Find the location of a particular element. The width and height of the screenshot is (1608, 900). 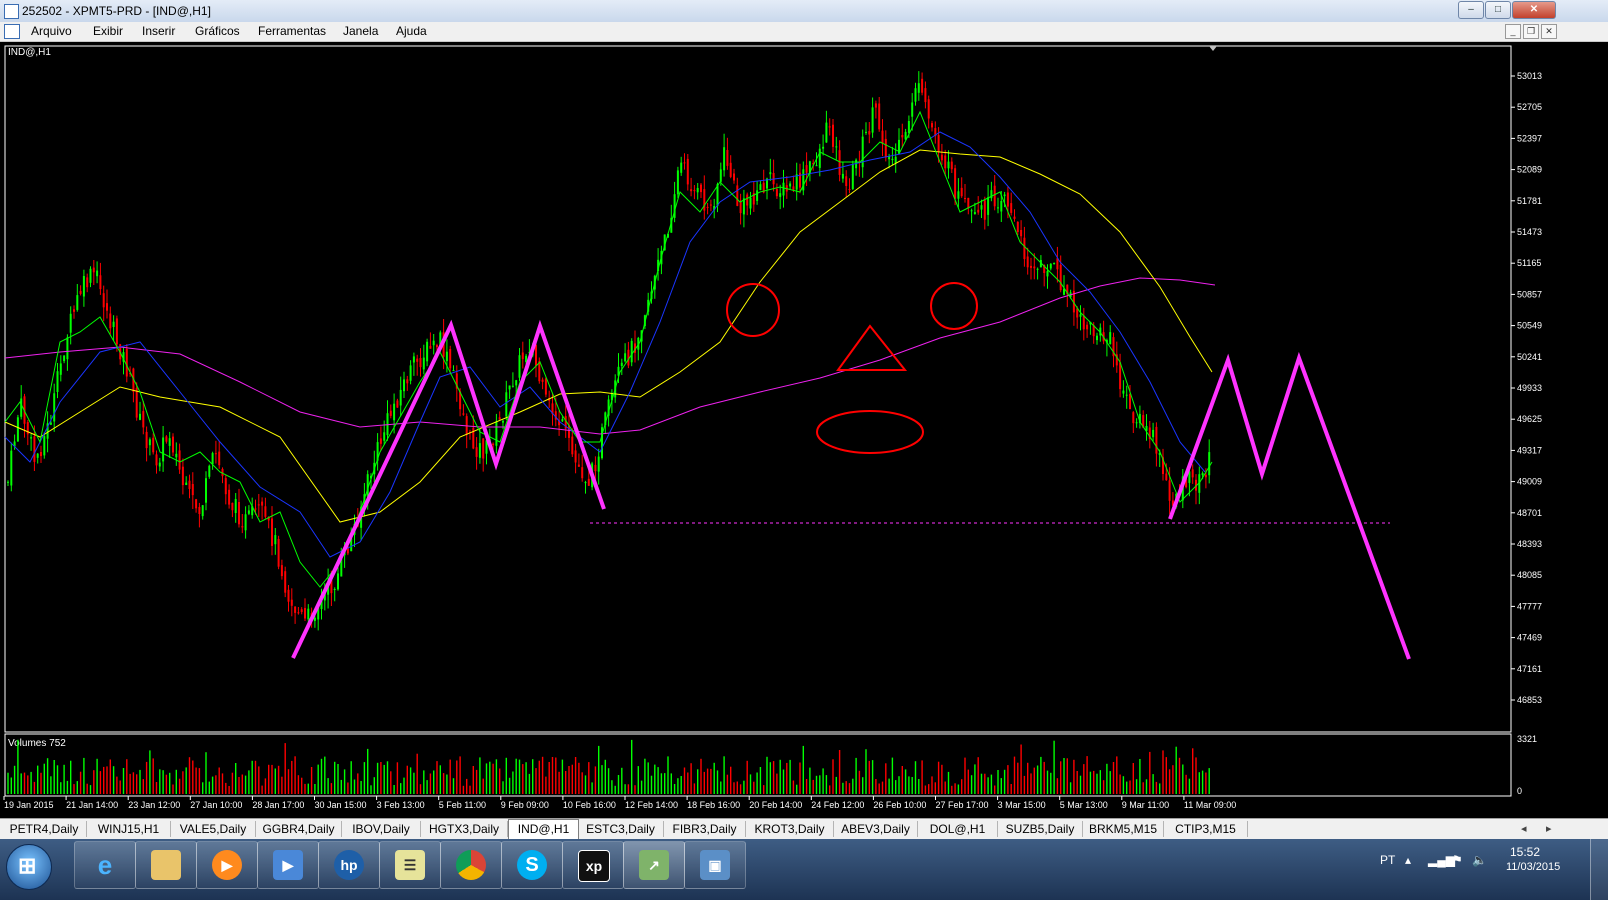

menu-graficos: Gráficos is located at coordinates (217, 31).